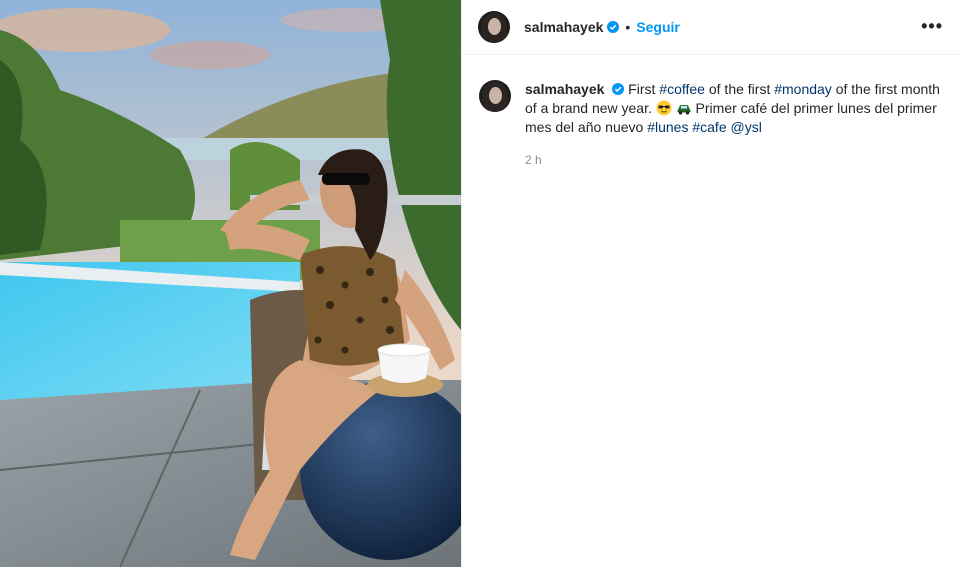 The height and width of the screenshot is (567, 959). What do you see at coordinates (803, 89) in the screenshot?
I see `hashtag-monday: #monday` at bounding box center [803, 89].